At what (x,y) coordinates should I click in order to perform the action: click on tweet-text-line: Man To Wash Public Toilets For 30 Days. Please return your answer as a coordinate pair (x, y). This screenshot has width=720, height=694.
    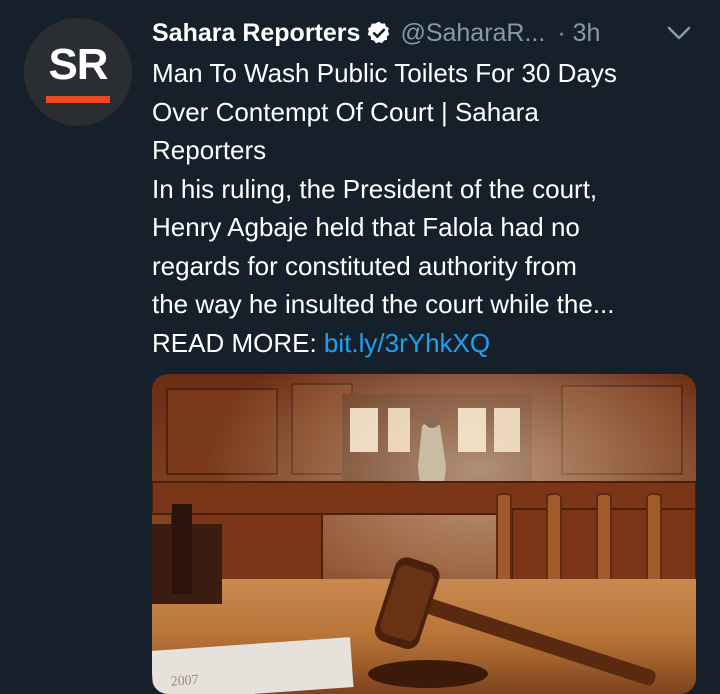
    Looking at the image, I should click on (384, 73).